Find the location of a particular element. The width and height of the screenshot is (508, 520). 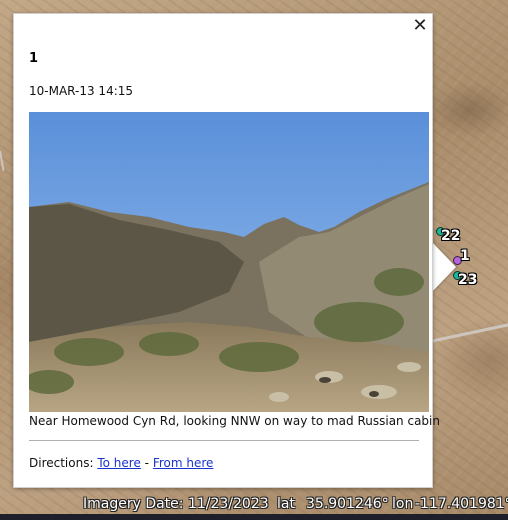

lon-value: -117.401981° is located at coordinates (461, 504).